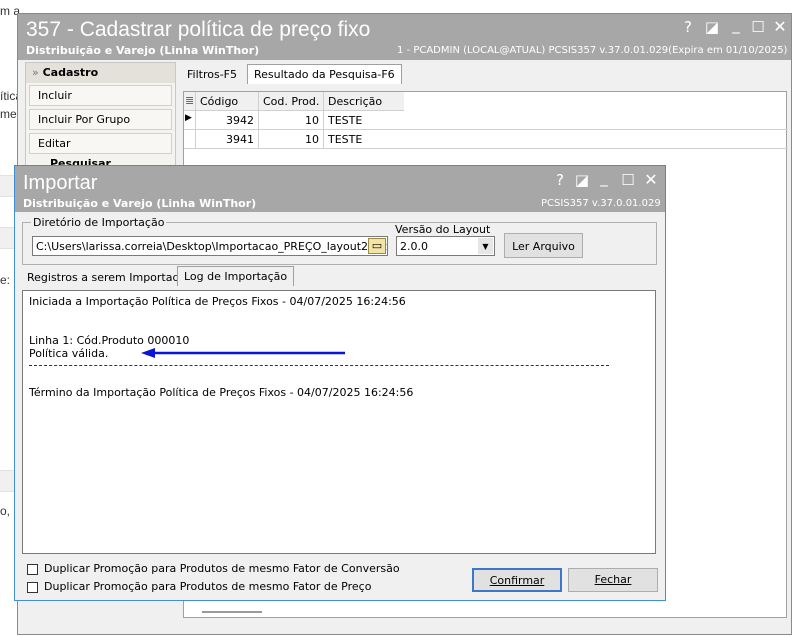  I want to click on ler-arquivo-button: Ler Arquivo, so click(543, 245).